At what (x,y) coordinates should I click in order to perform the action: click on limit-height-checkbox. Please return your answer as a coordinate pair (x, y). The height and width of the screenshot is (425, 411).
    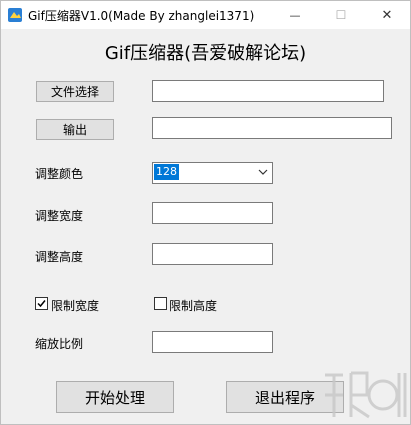
    Looking at the image, I should click on (160, 303).